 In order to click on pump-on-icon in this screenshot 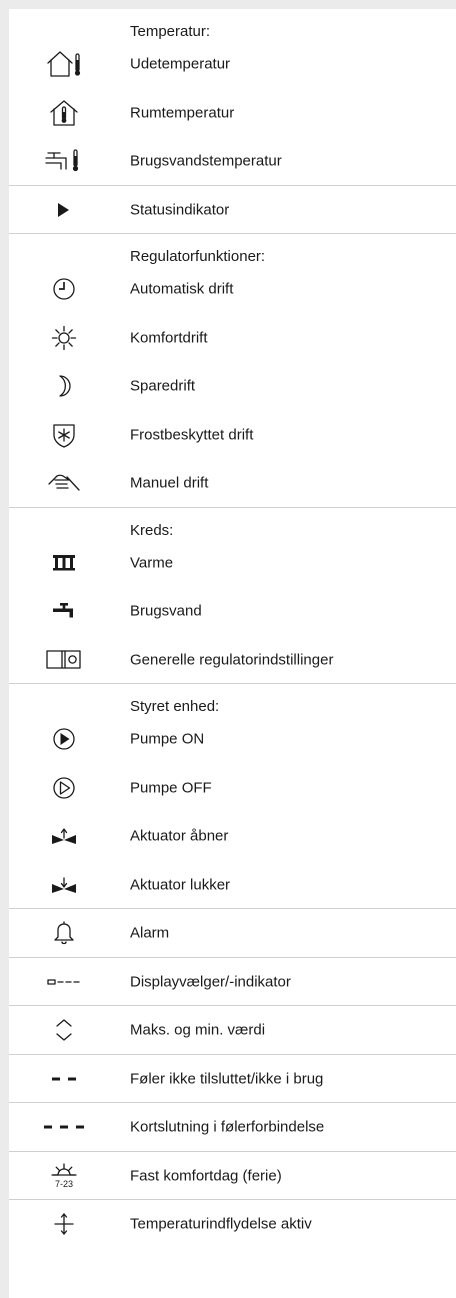, I will do `click(64, 739)`.